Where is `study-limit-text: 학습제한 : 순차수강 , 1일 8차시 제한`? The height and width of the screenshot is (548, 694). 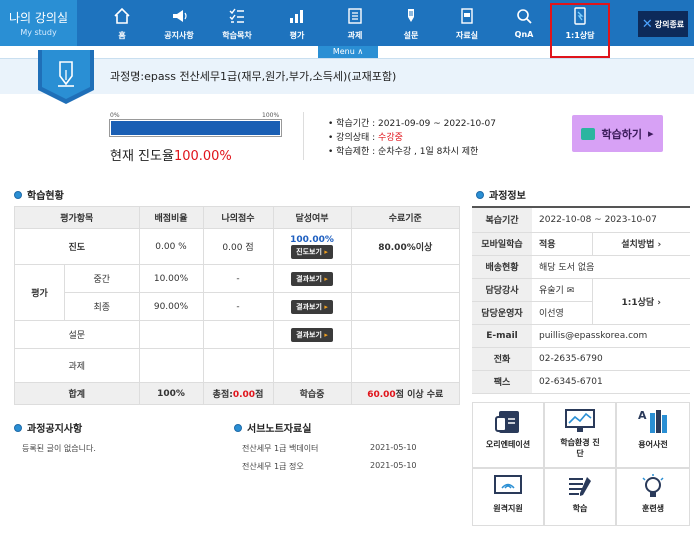 study-limit-text: 학습제한 : 순차수강 , 1일 8차시 제한 is located at coordinates (407, 152).